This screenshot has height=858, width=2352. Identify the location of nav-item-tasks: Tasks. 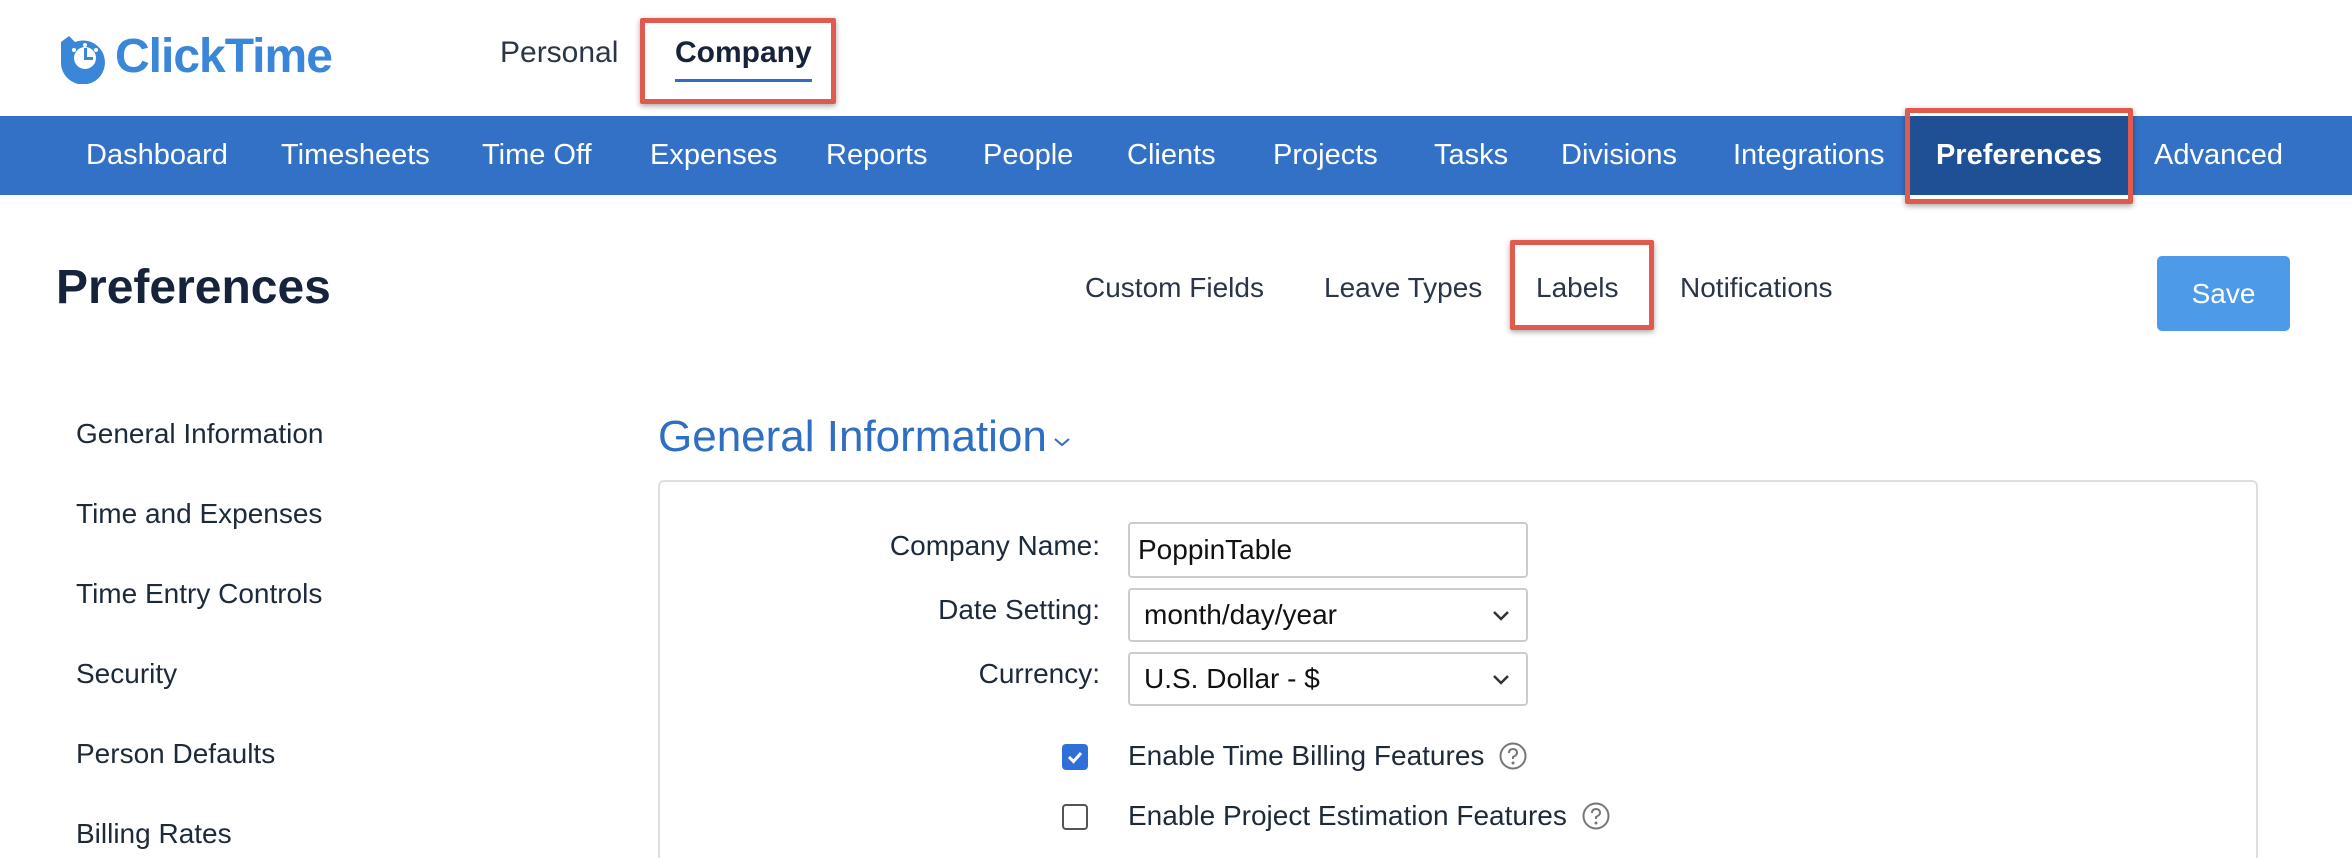
(1471, 155).